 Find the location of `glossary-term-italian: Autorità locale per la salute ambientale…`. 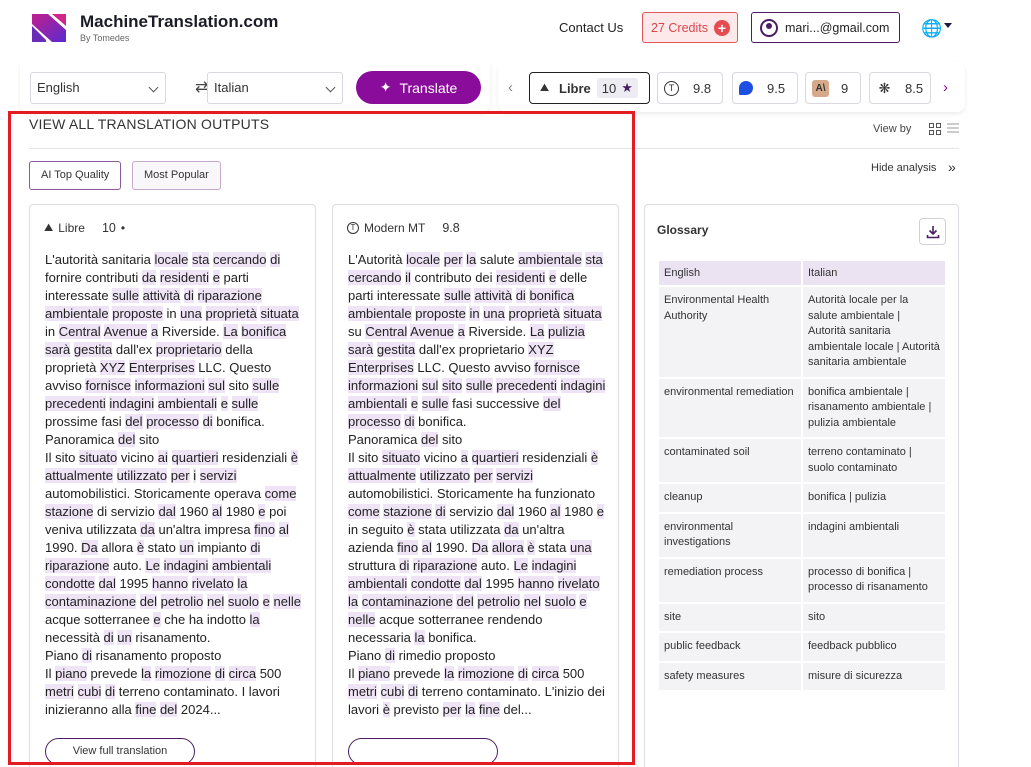

glossary-term-italian: Autorità locale per la salute ambientale… is located at coordinates (874, 332).